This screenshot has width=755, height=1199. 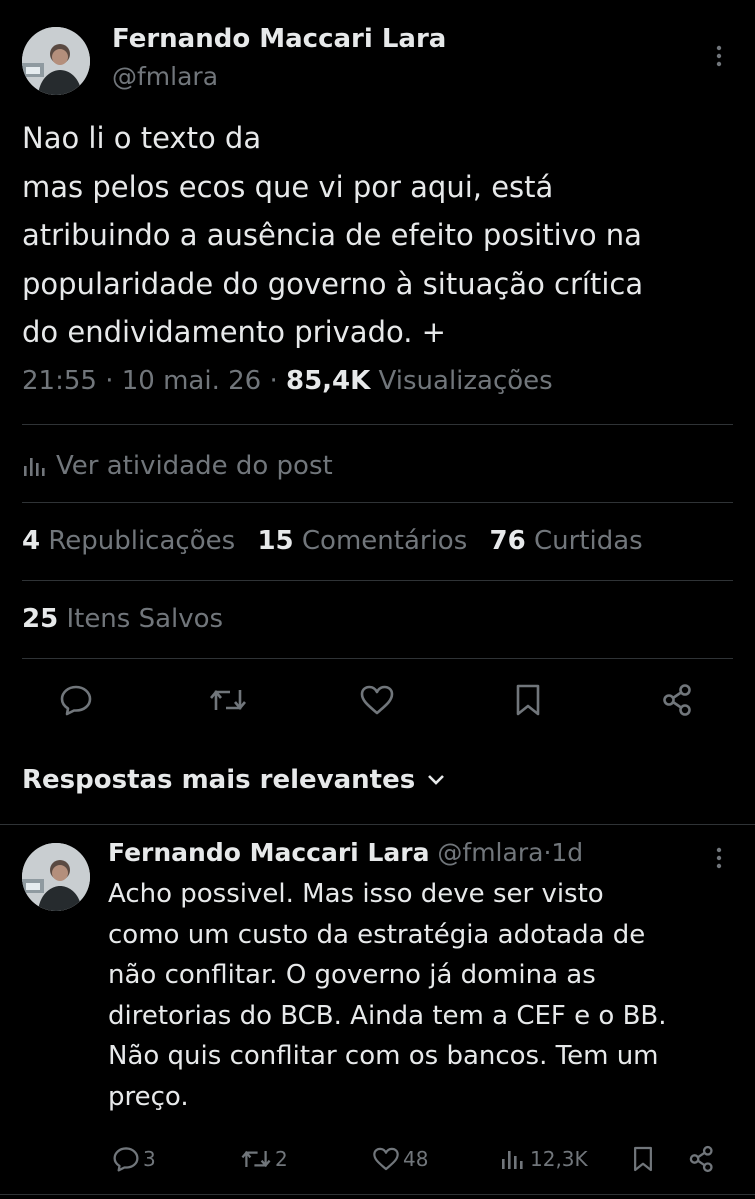 What do you see at coordinates (40, 619) in the screenshot?
I see `saves-count: 25` at bounding box center [40, 619].